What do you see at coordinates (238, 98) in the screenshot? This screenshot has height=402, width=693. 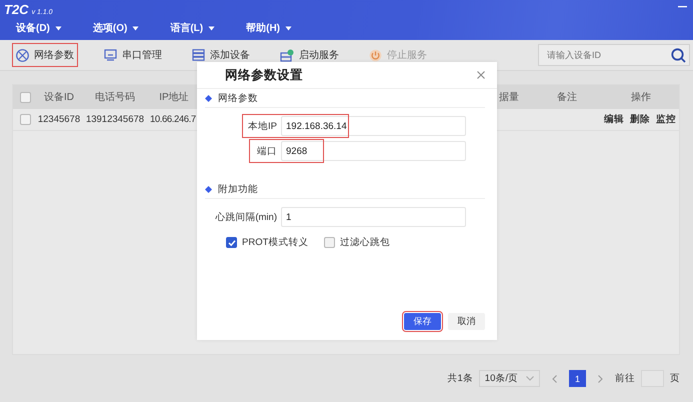 I see `section-title: 网络参数` at bounding box center [238, 98].